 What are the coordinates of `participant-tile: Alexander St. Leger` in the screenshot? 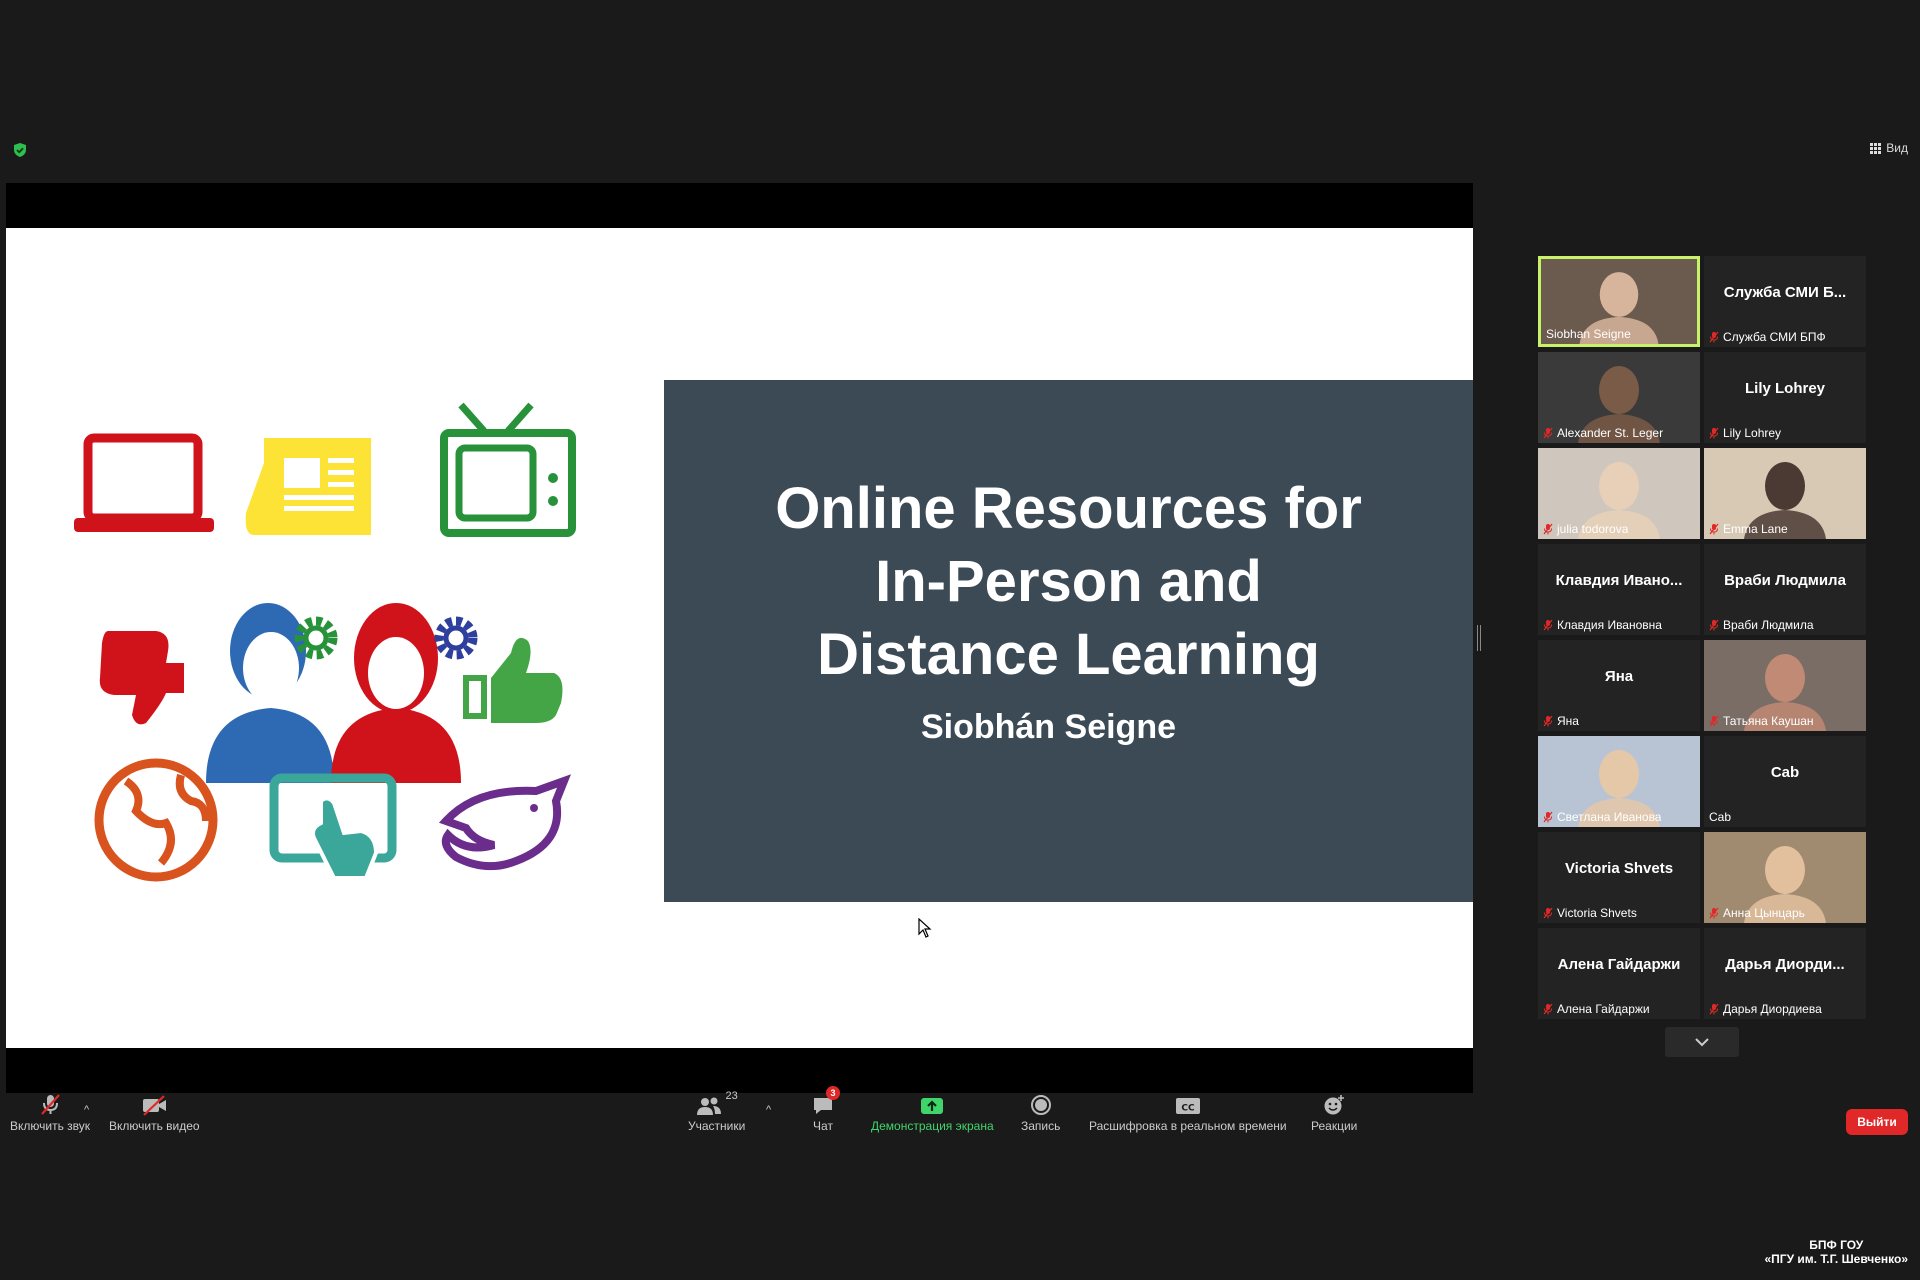 It's located at (1619, 397).